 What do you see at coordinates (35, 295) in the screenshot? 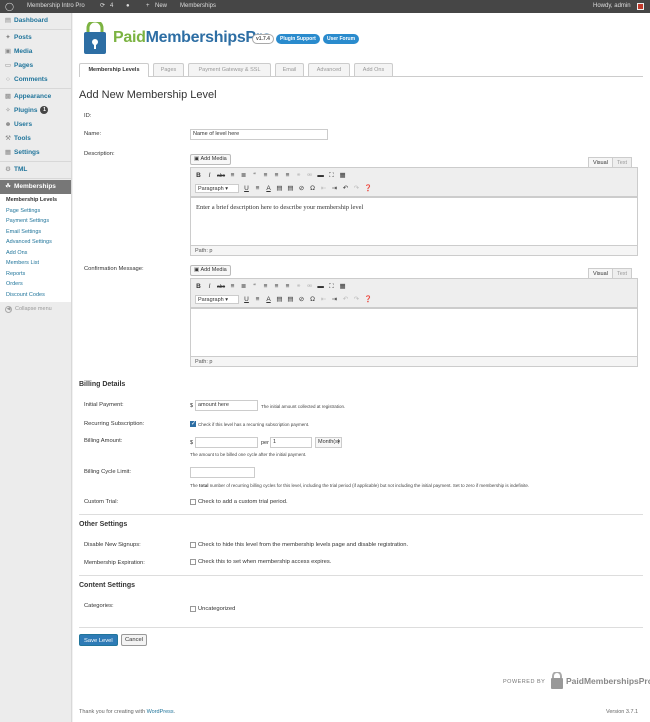
I see `submenu-discount-codes: Discount Codes` at bounding box center [35, 295].